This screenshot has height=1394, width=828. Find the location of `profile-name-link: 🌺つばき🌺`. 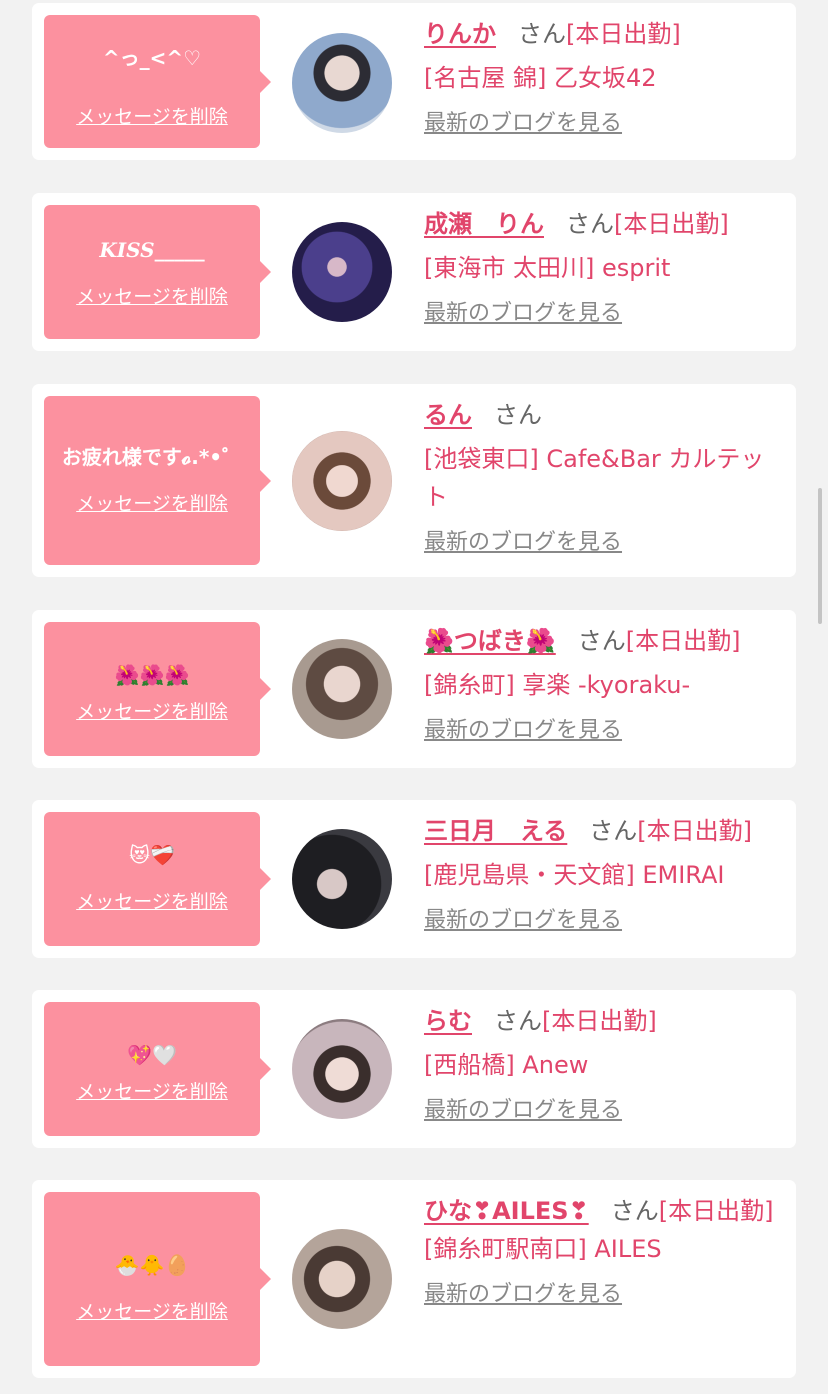

profile-name-link: 🌺つばき🌺 is located at coordinates (490, 641).